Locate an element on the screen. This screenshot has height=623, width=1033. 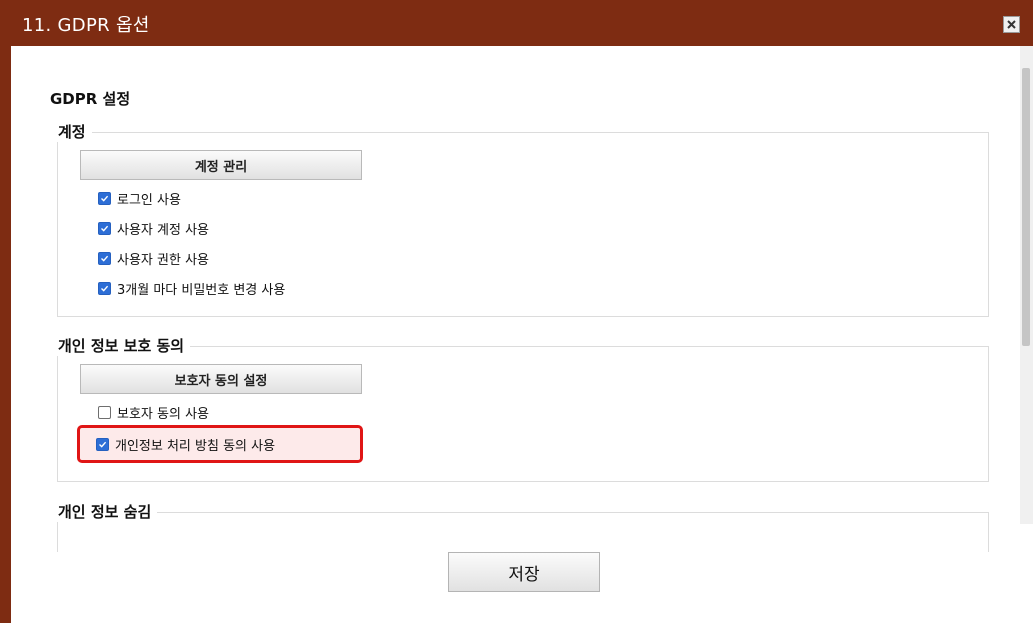
checkbox-user-account is located at coordinates (104, 228).